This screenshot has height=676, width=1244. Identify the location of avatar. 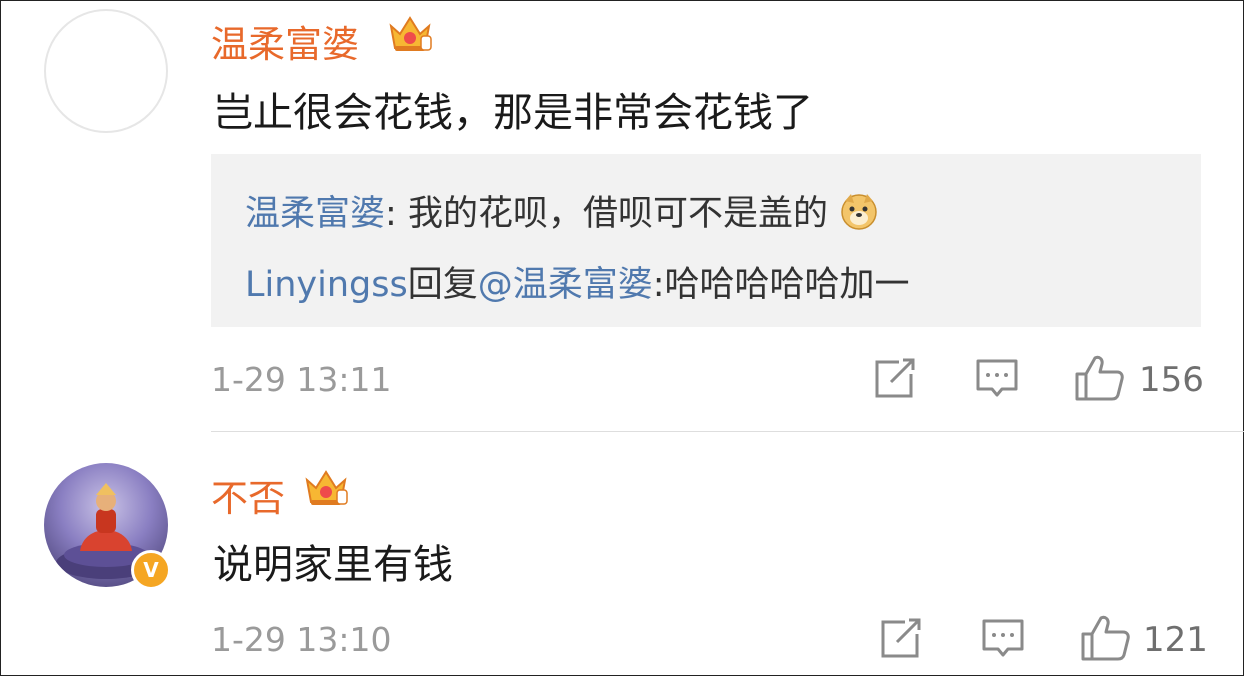
(106, 71).